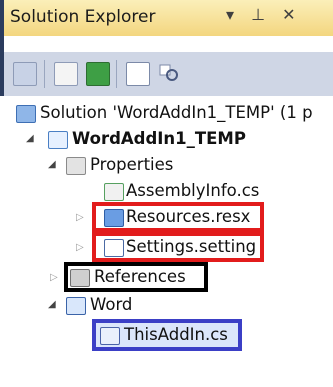  What do you see at coordinates (114, 248) in the screenshot?
I see `settings-icon` at bounding box center [114, 248].